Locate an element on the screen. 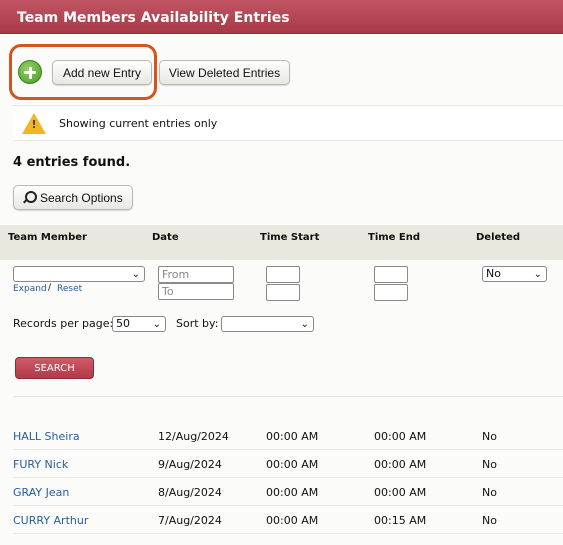  entry-time-end: 00:15 AM is located at coordinates (400, 520).